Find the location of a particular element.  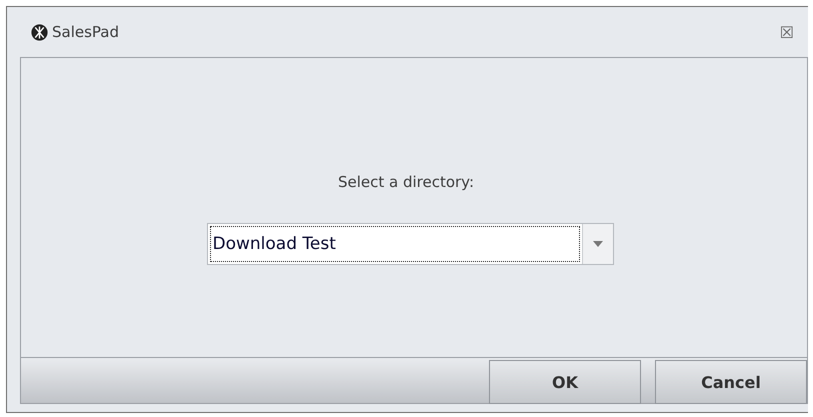

directory-dropdown: Download Test is located at coordinates (410, 244).